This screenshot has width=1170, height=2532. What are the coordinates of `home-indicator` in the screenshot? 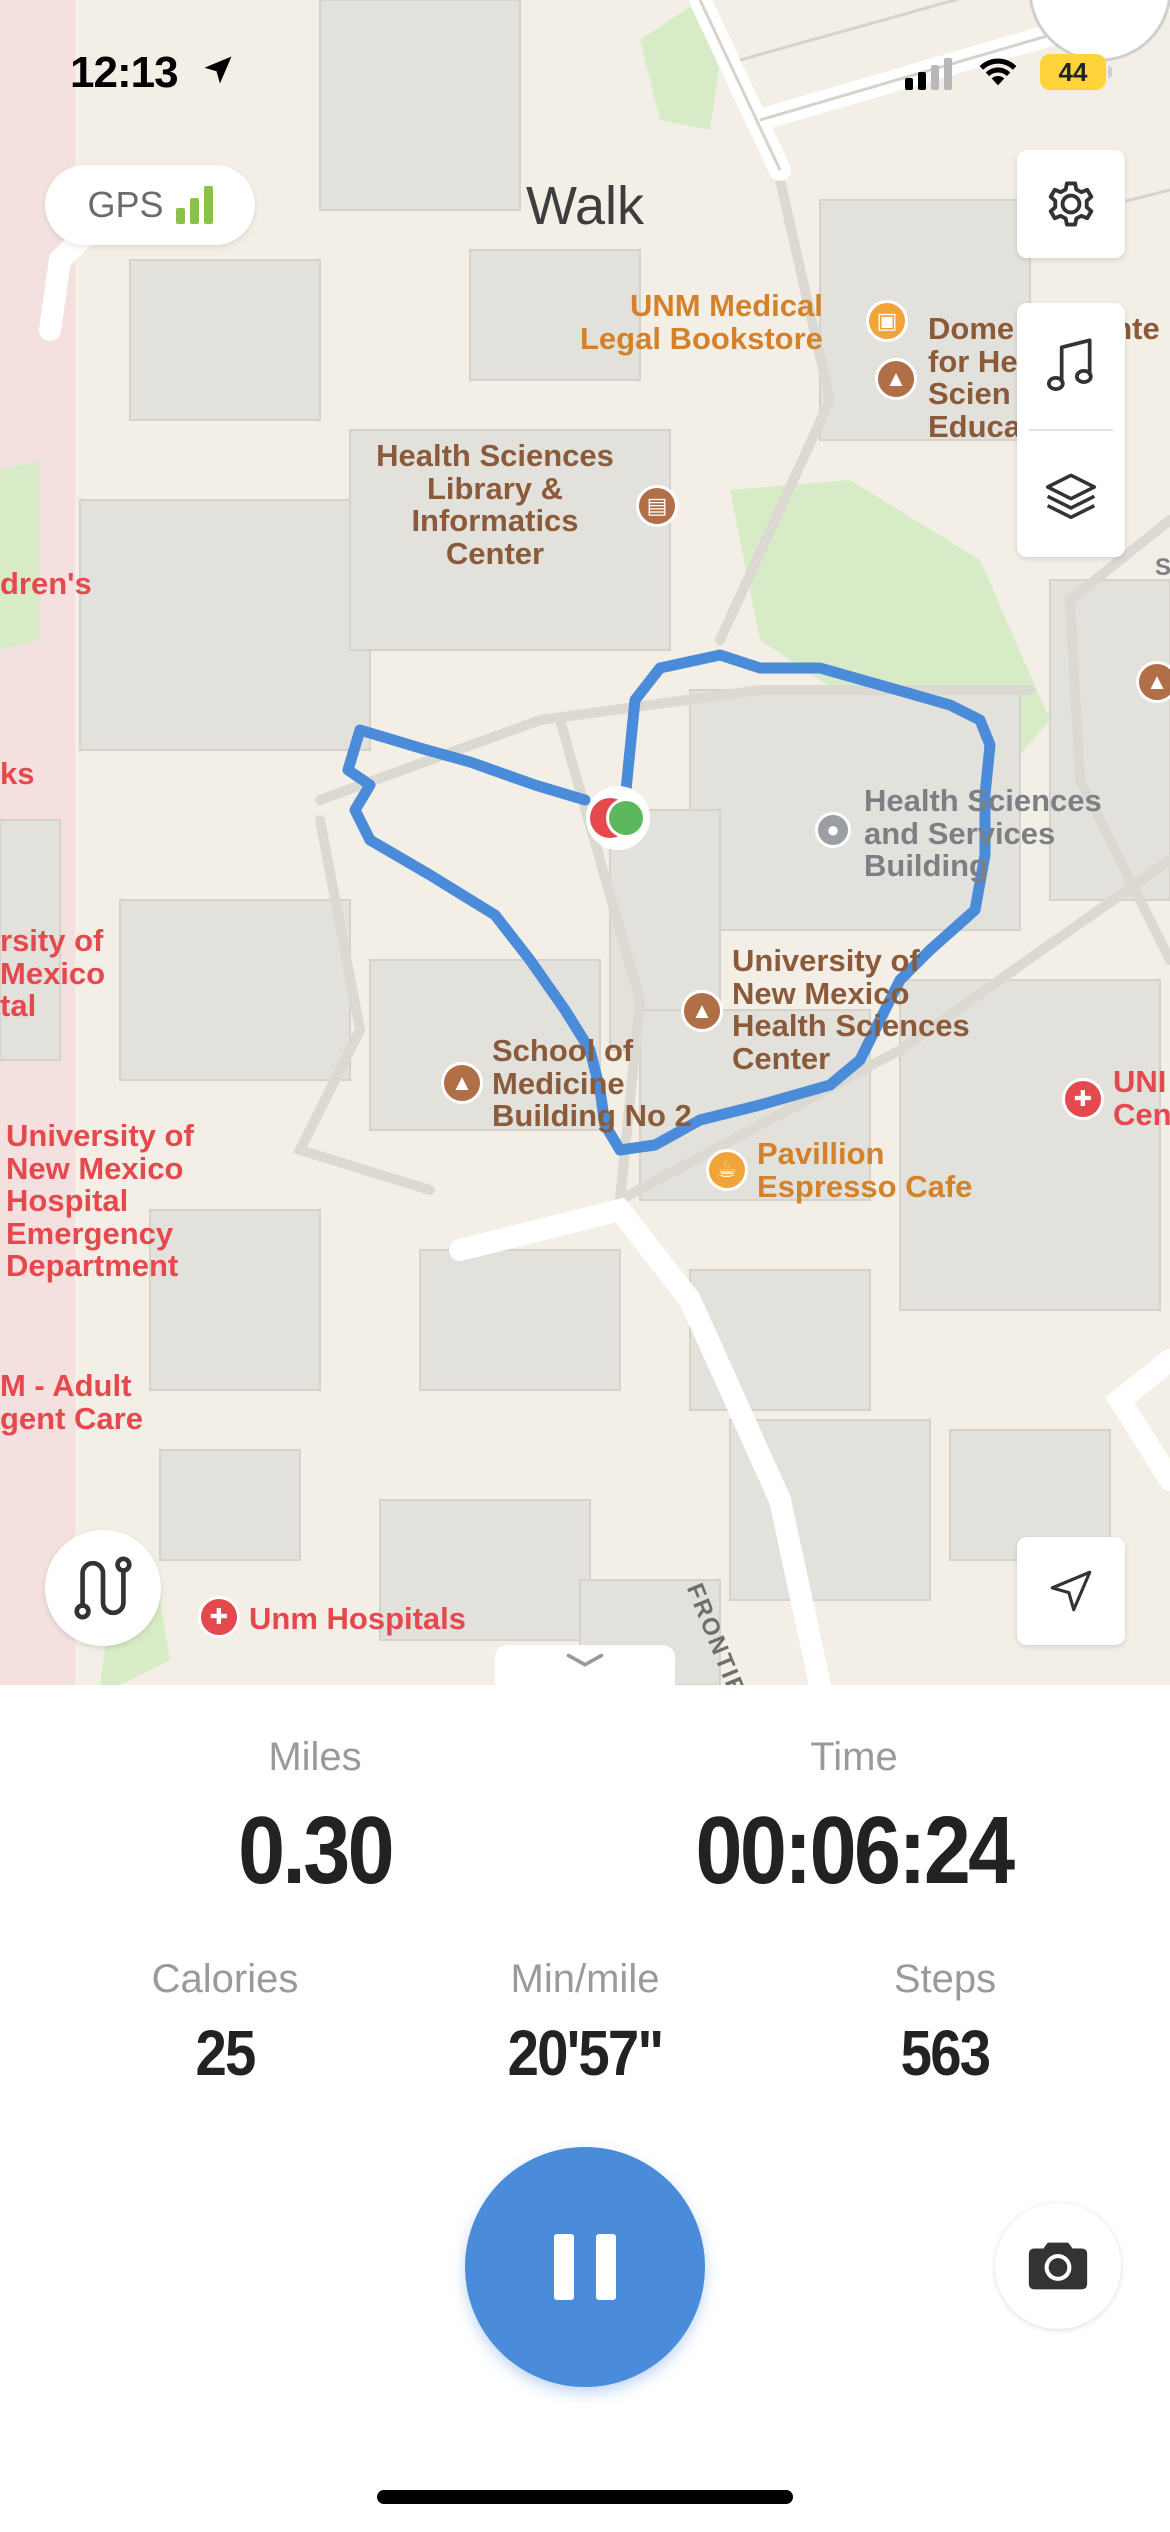 It's located at (585, 2497).